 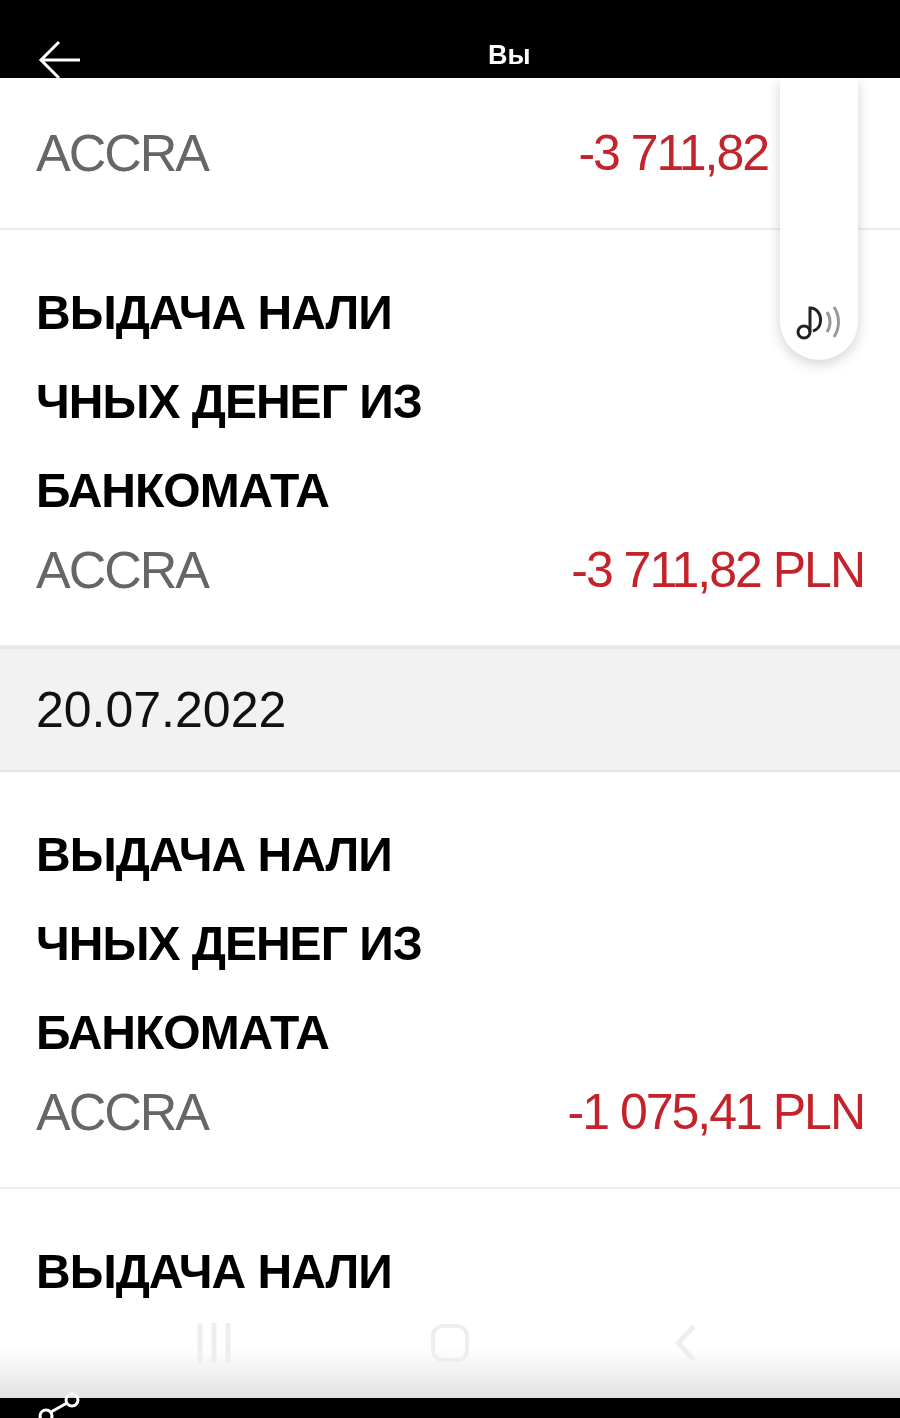 What do you see at coordinates (161, 709) in the screenshot?
I see `date-label: 20.07.2022` at bounding box center [161, 709].